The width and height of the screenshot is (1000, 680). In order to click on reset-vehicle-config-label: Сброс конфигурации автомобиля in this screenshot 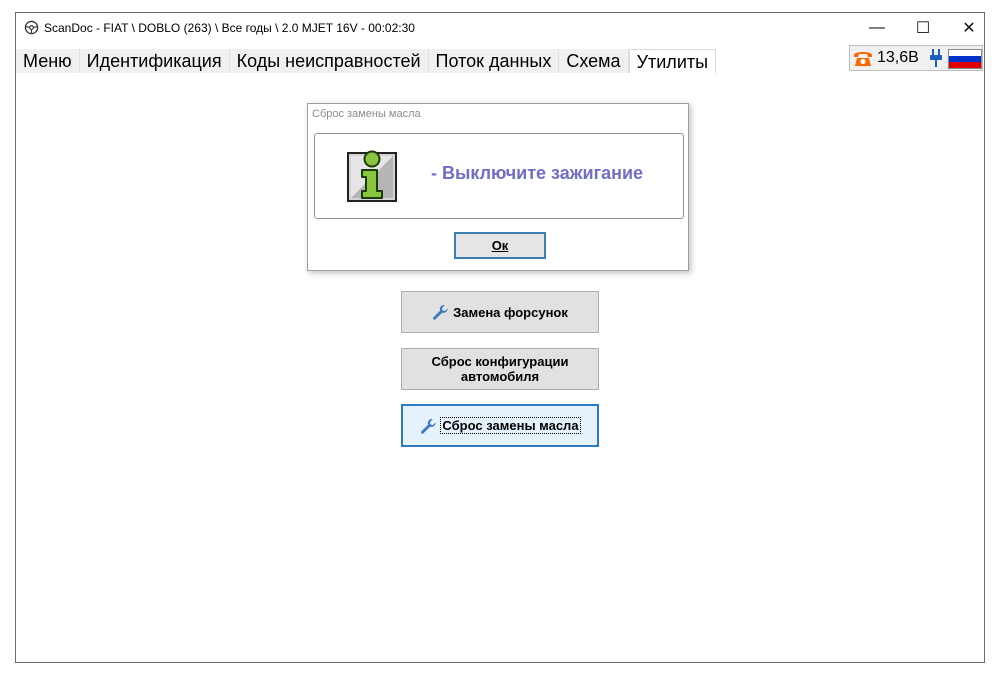, I will do `click(500, 369)`.